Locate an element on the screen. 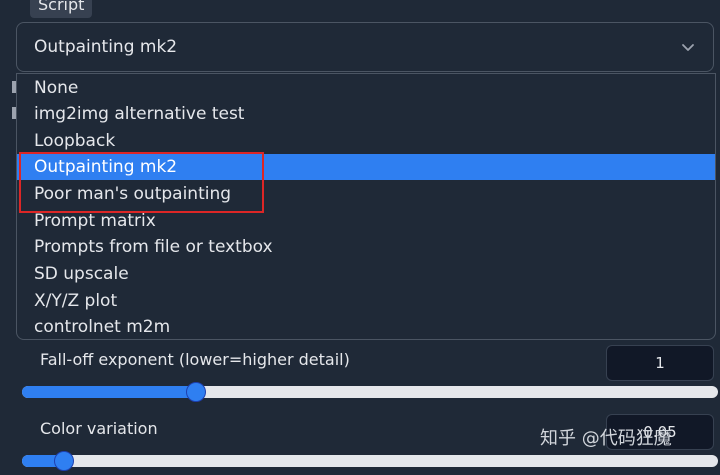 This screenshot has height=475, width=720. script-select: Outpainting mk2 is located at coordinates (365, 47).